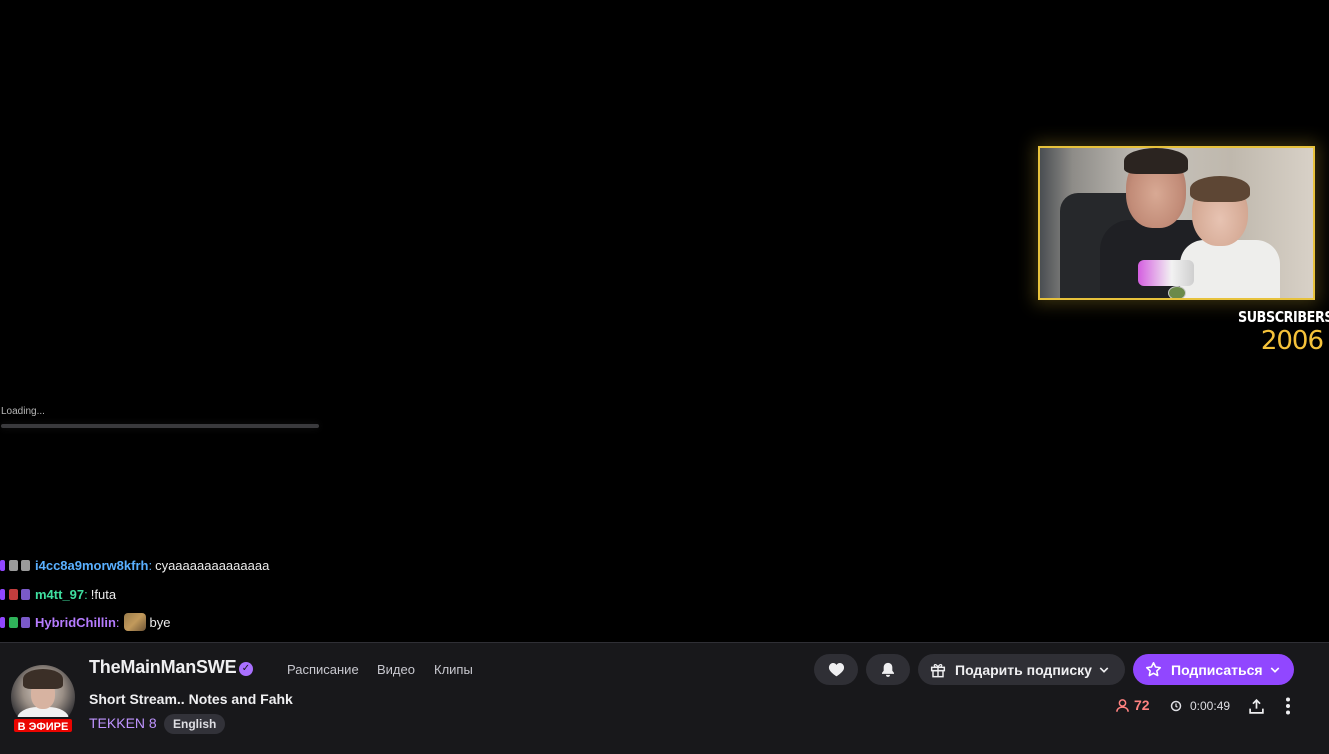 The width and height of the screenshot is (1329, 754). What do you see at coordinates (134, 622) in the screenshot?
I see `emote-icon` at bounding box center [134, 622].